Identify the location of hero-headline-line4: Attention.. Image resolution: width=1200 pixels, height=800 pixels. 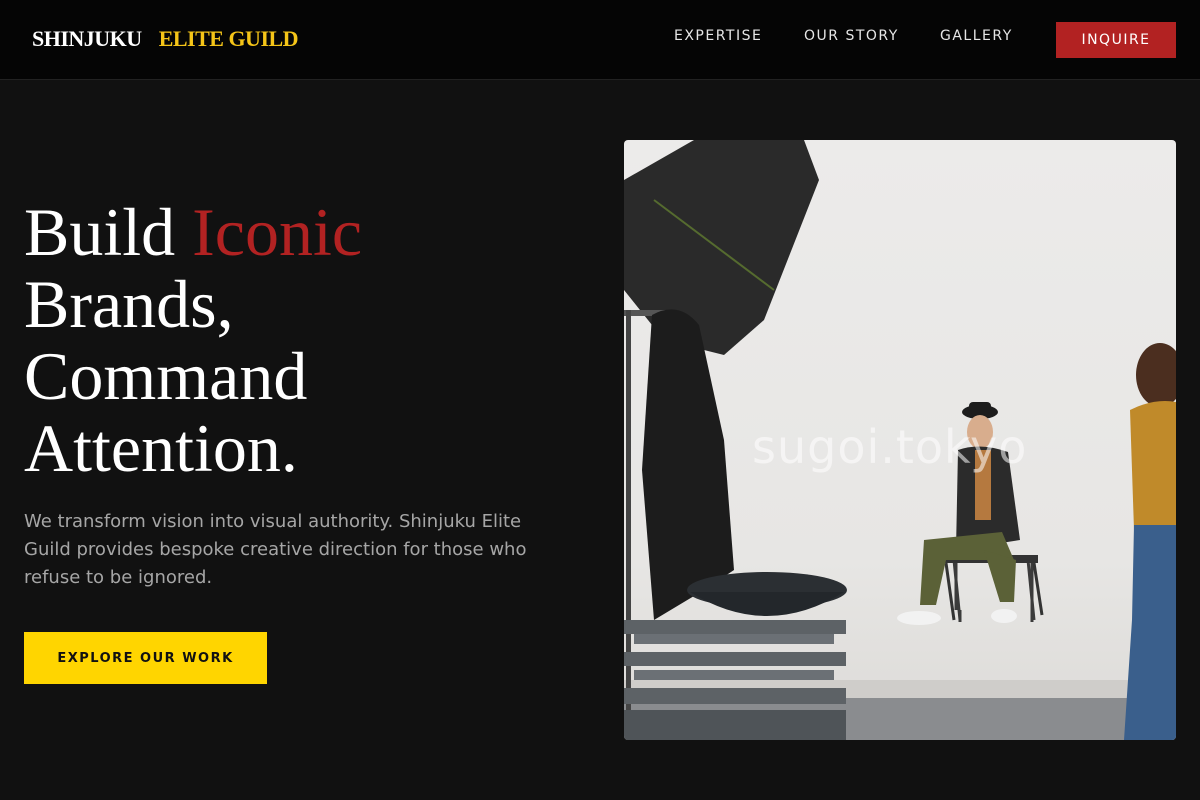
(161, 448).